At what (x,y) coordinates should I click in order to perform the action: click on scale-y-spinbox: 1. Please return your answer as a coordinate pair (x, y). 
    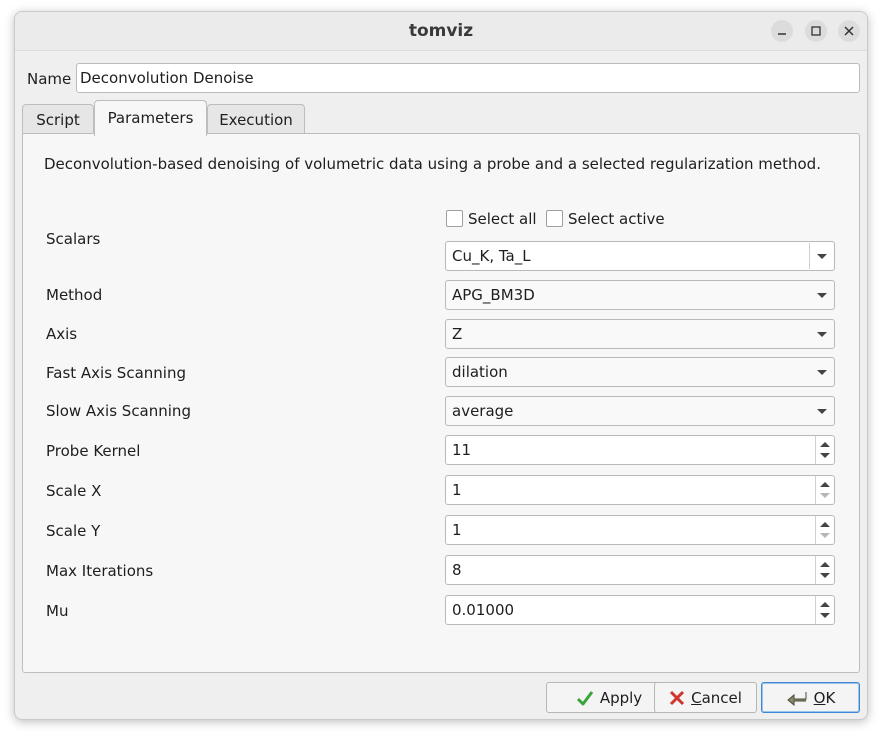
    Looking at the image, I should click on (640, 530).